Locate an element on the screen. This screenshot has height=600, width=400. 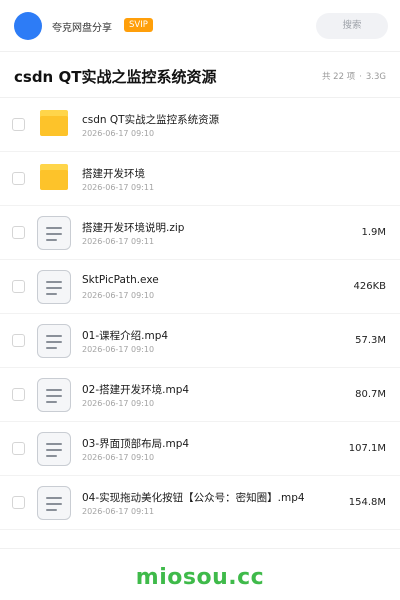
top-header: 夸克网盘分享 SVIP 搜索 is located at coordinates (200, 26).